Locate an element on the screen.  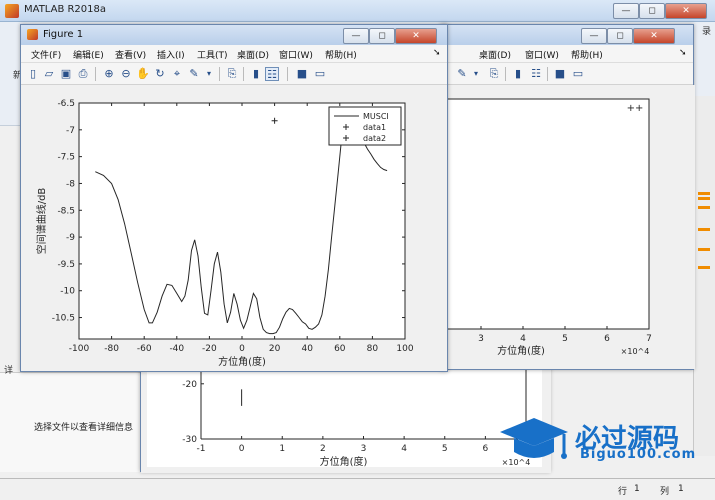
ribbon-clip-text: 录 is located at coordinates (706, 32).